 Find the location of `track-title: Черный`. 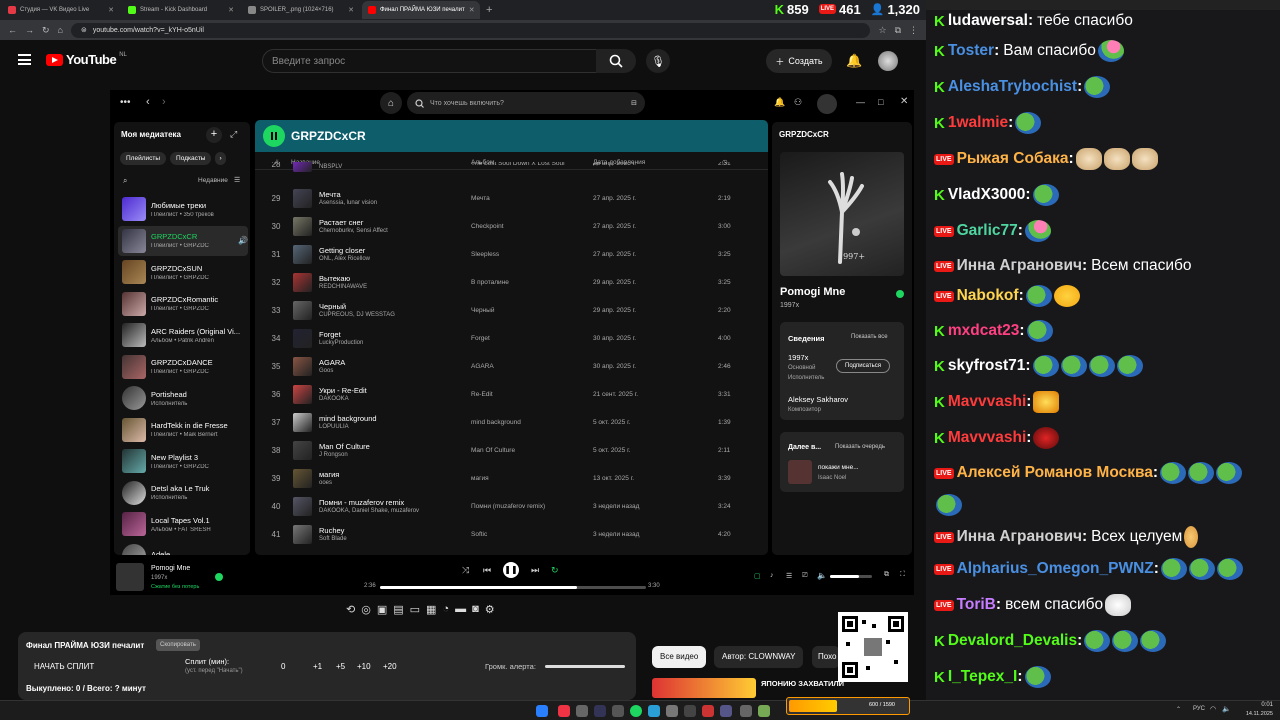

track-title: Черный is located at coordinates (332, 306).